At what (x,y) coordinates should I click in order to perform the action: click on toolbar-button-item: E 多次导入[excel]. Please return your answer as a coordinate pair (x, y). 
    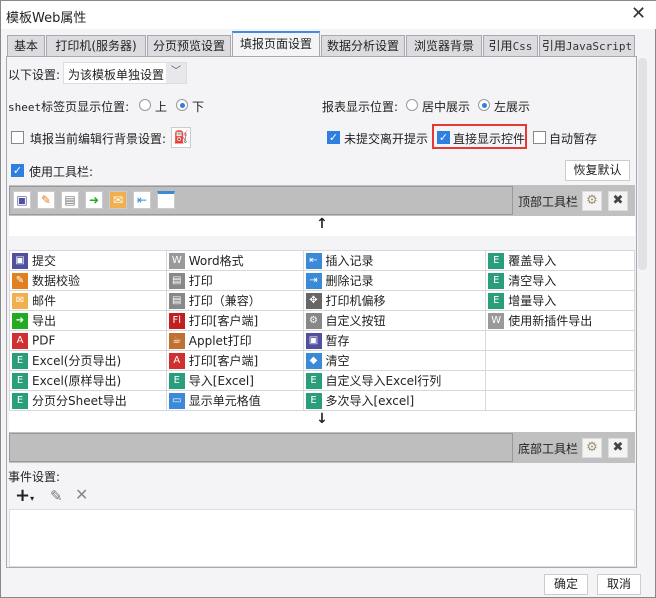
    Looking at the image, I should click on (394, 400).